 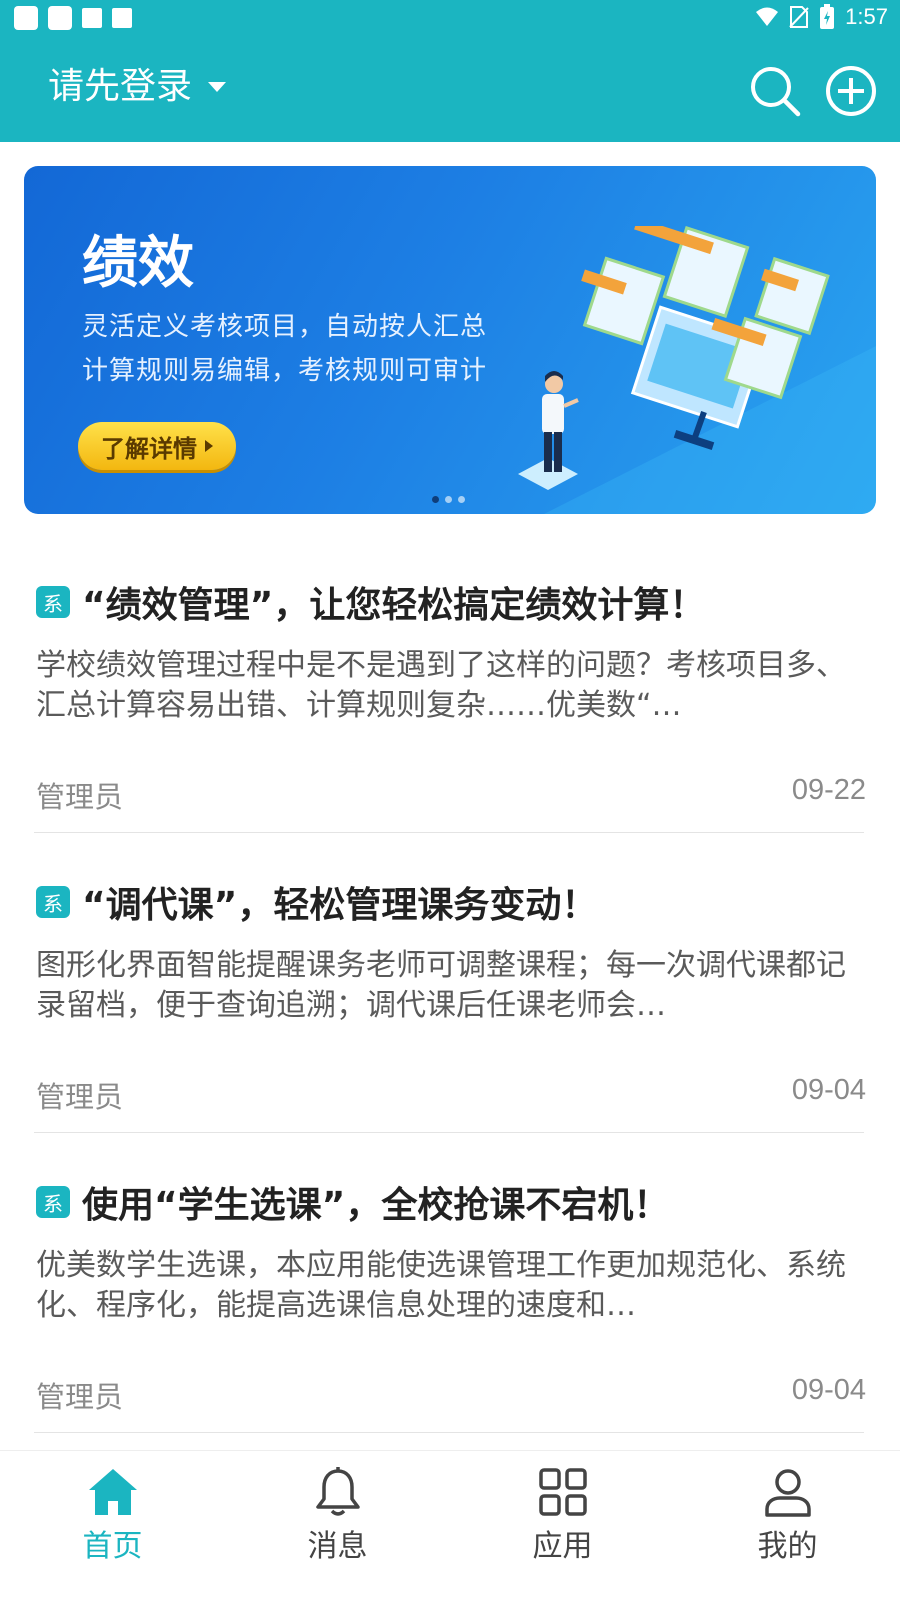 I want to click on performance-illustration, so click(x=697, y=370).